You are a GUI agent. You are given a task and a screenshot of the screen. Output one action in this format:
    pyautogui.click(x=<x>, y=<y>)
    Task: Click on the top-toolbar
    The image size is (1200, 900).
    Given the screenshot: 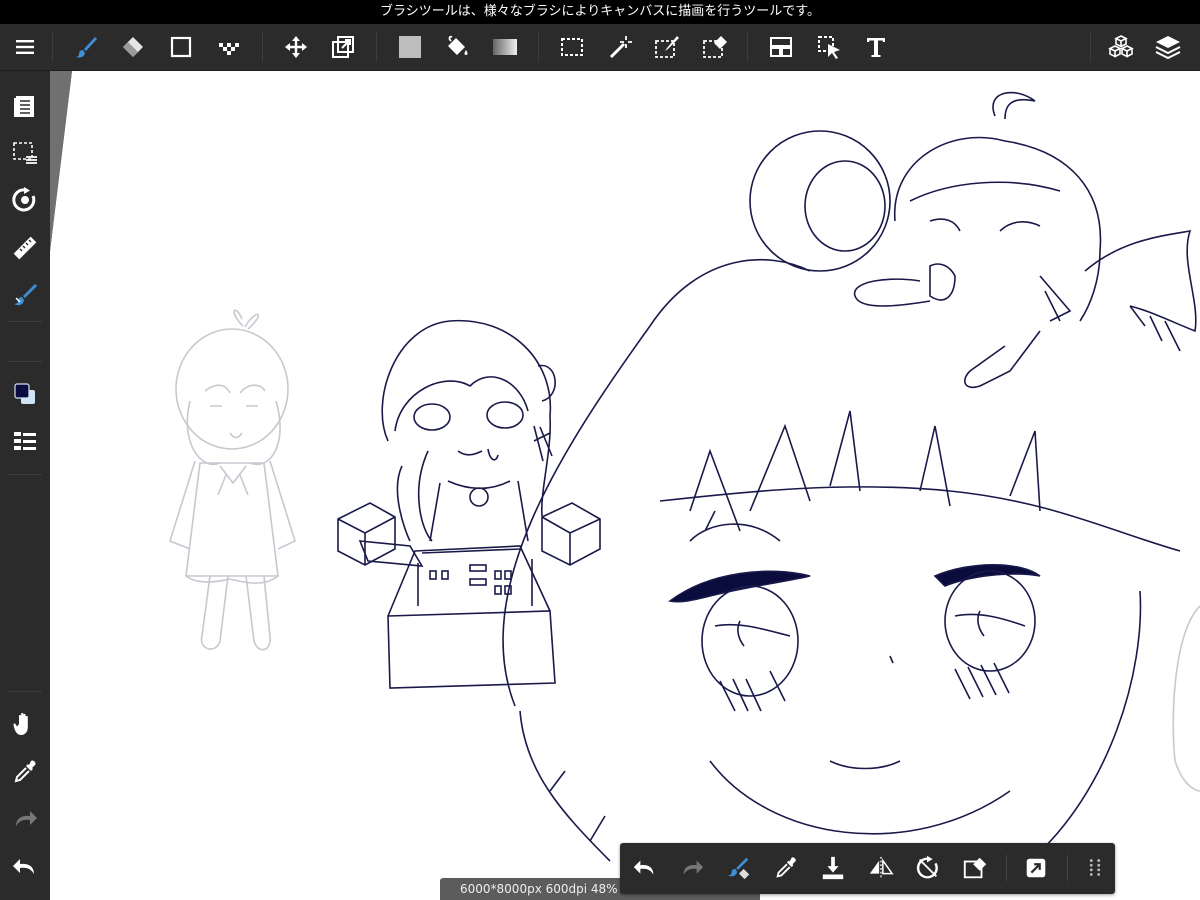 What is the action you would take?
    pyautogui.click(x=600, y=47)
    